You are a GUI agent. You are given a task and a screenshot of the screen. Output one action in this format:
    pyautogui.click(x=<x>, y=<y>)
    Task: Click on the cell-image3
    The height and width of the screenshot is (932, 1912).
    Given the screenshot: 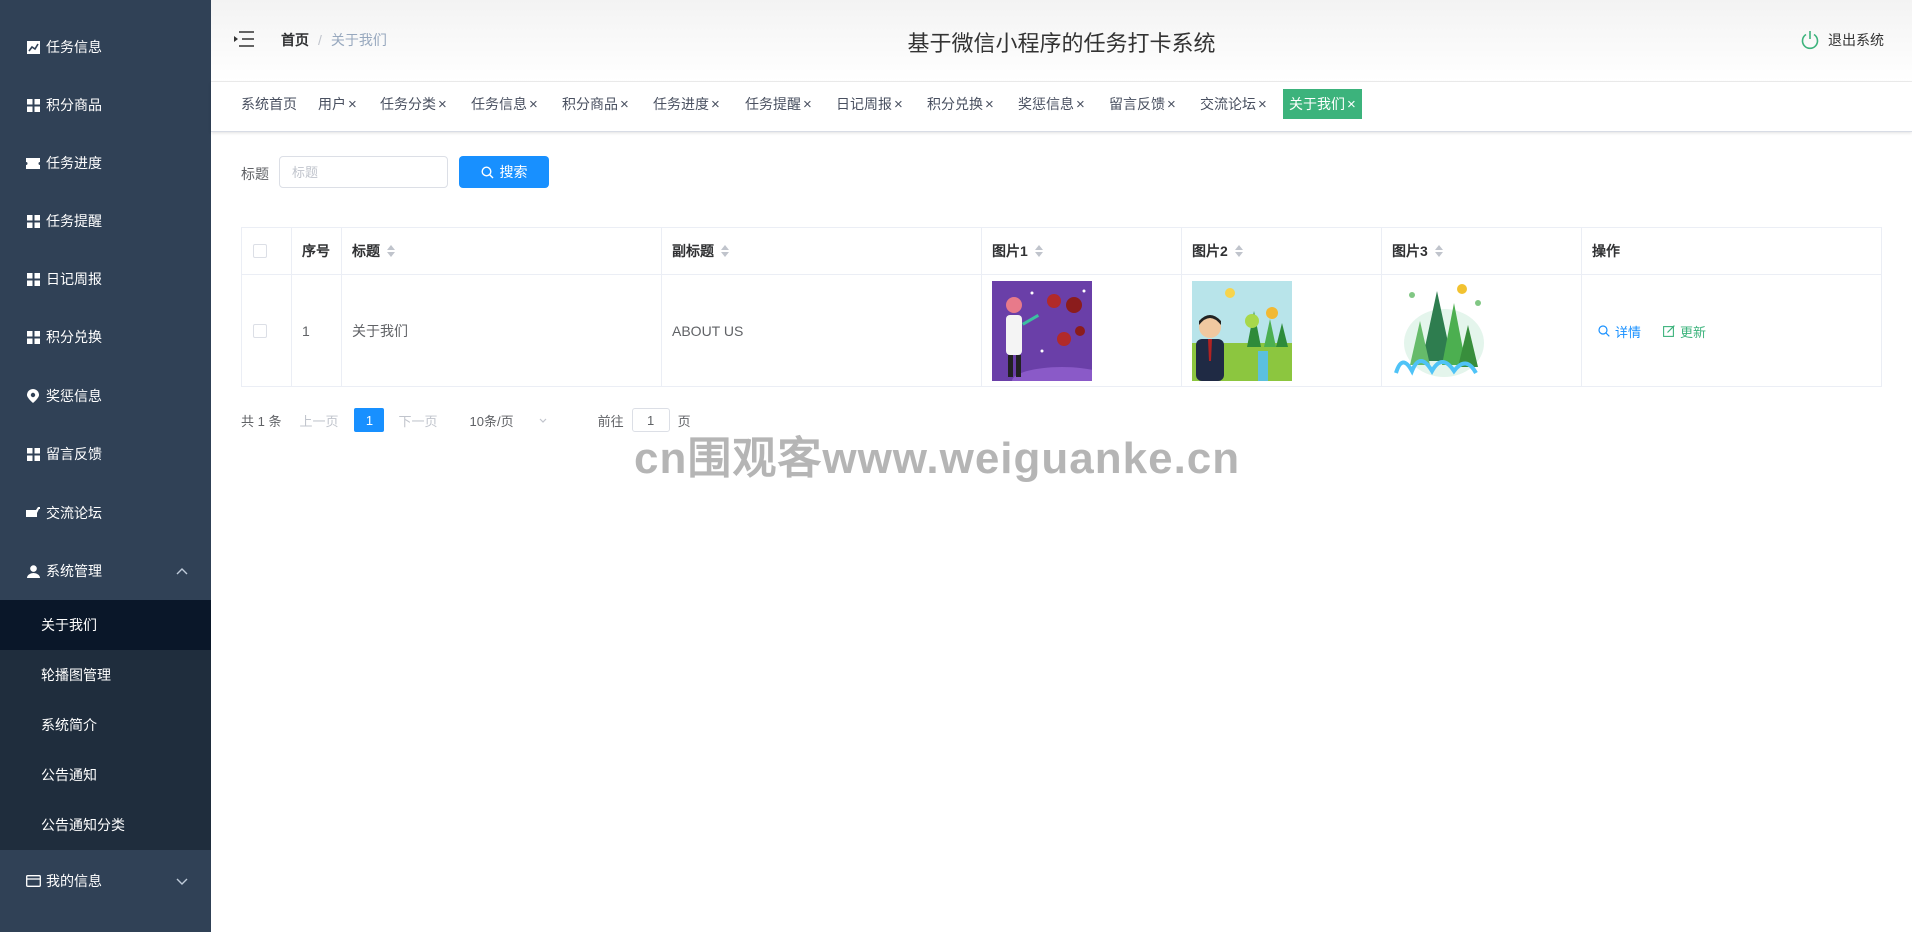 What is the action you would take?
    pyautogui.click(x=1482, y=331)
    